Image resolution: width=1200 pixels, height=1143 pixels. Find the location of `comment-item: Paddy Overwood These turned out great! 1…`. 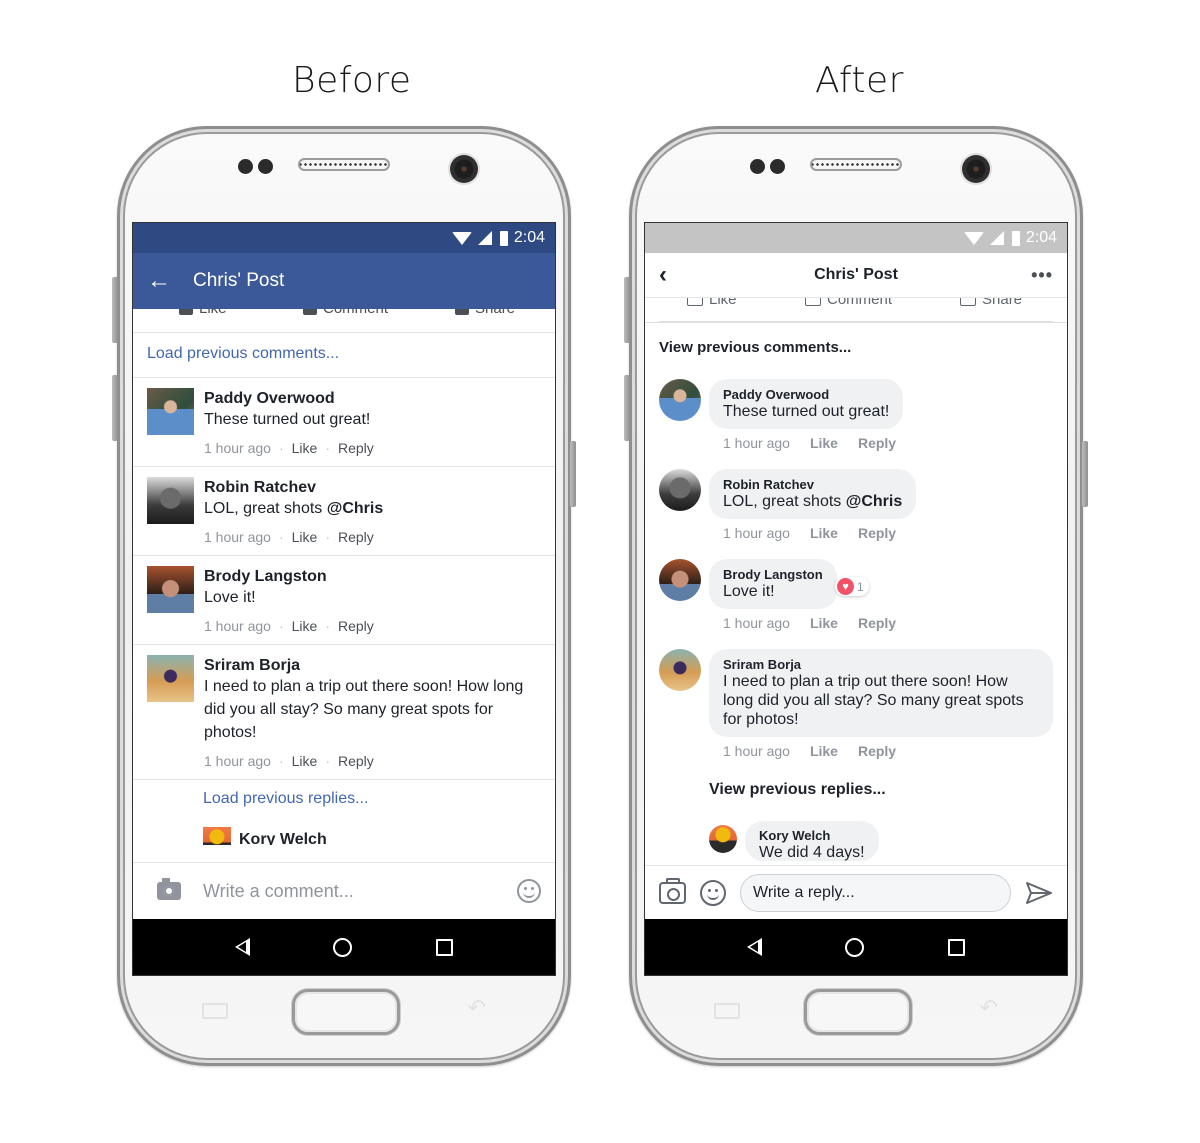

comment-item: Paddy Overwood These turned out great! 1… is located at coordinates (344, 421).